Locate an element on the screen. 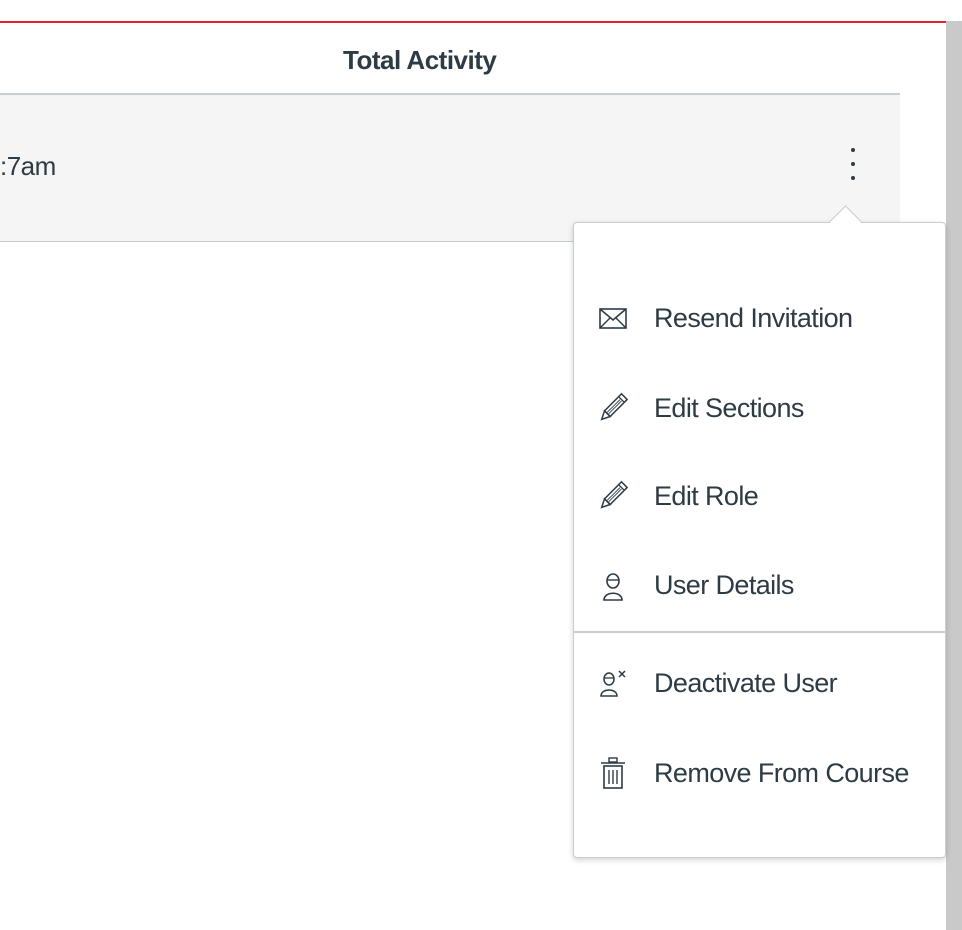 Image resolution: width=962 pixels, height=930 pixels. menu-item-resend-invitation: Resend Invitation is located at coordinates (759, 318).